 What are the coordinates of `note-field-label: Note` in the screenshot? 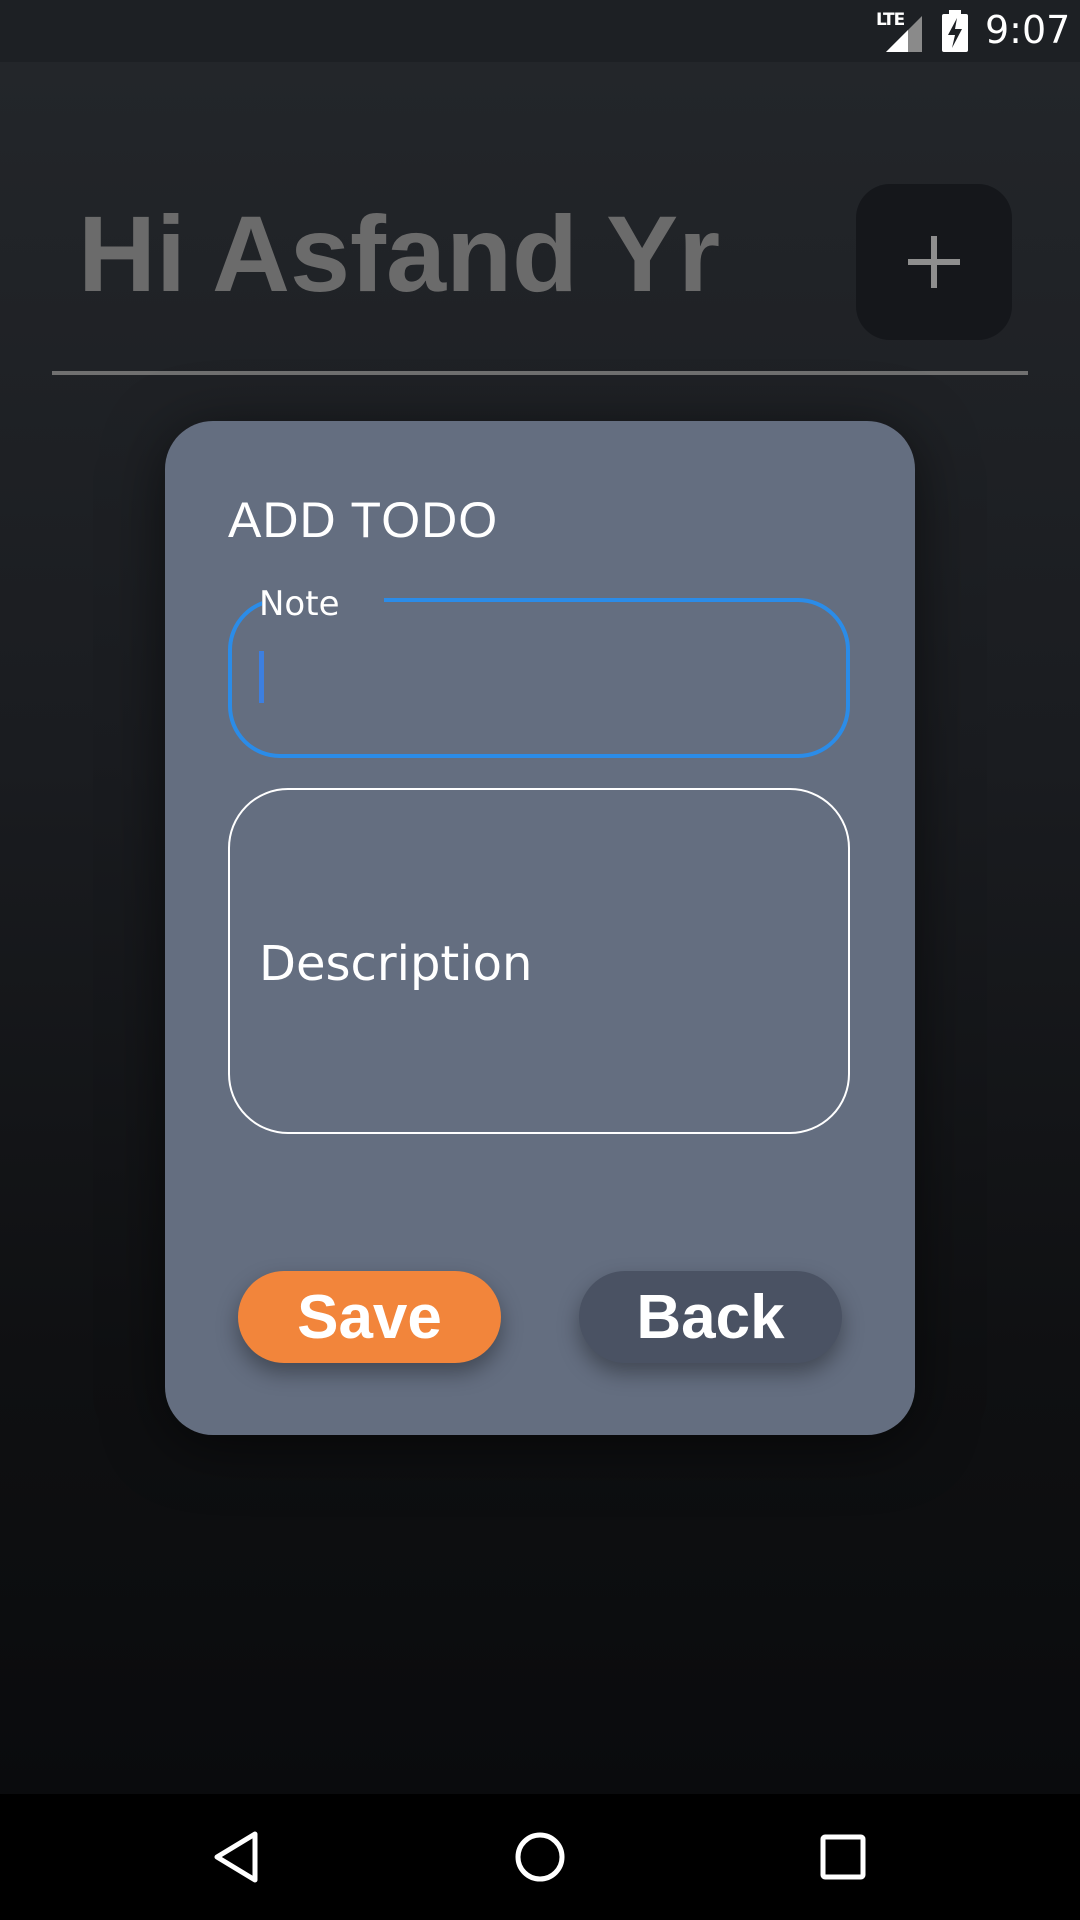 It's located at (299, 604).